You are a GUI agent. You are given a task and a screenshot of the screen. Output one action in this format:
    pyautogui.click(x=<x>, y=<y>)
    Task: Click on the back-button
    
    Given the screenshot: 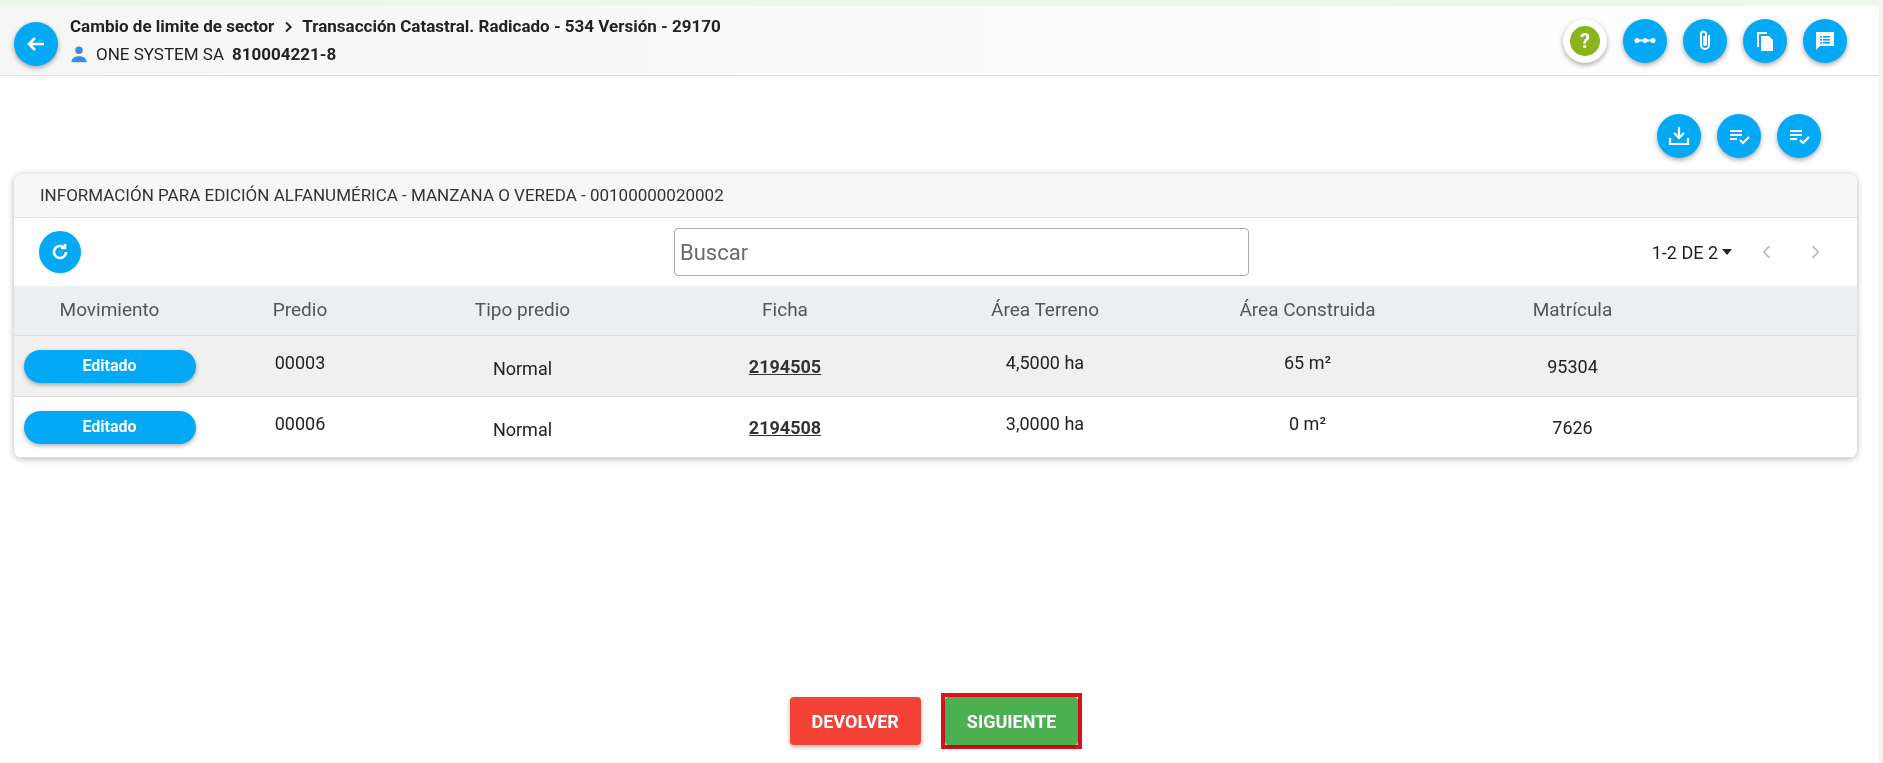 What is the action you would take?
    pyautogui.click(x=36, y=43)
    